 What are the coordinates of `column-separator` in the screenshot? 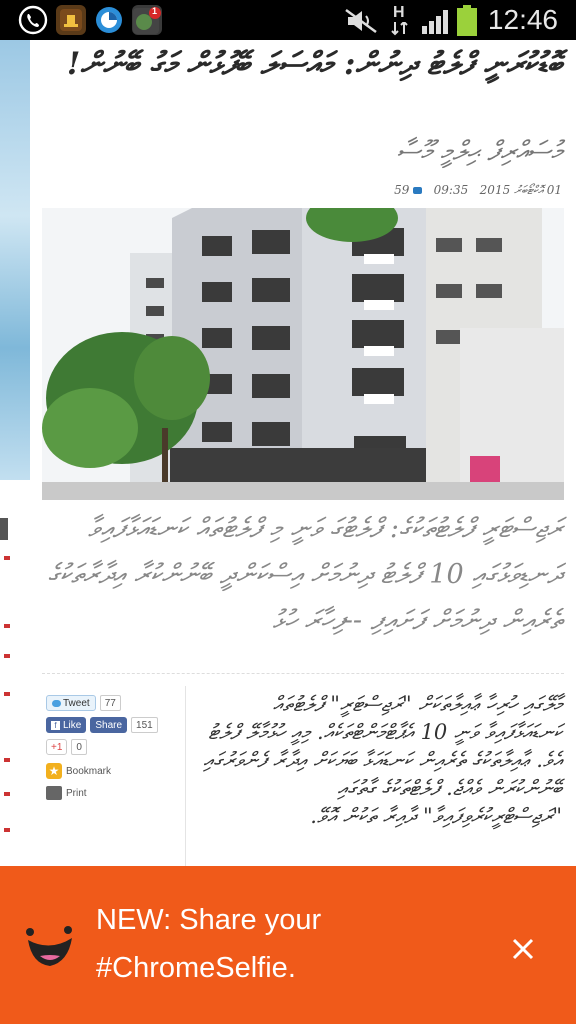 It's located at (185, 776).